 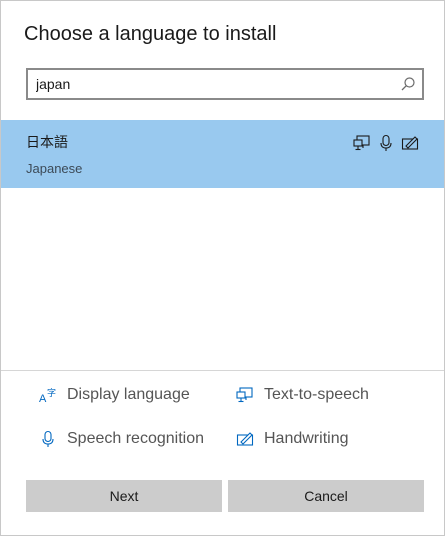 What do you see at coordinates (326, 496) in the screenshot?
I see `cancel-button: Cancel` at bounding box center [326, 496].